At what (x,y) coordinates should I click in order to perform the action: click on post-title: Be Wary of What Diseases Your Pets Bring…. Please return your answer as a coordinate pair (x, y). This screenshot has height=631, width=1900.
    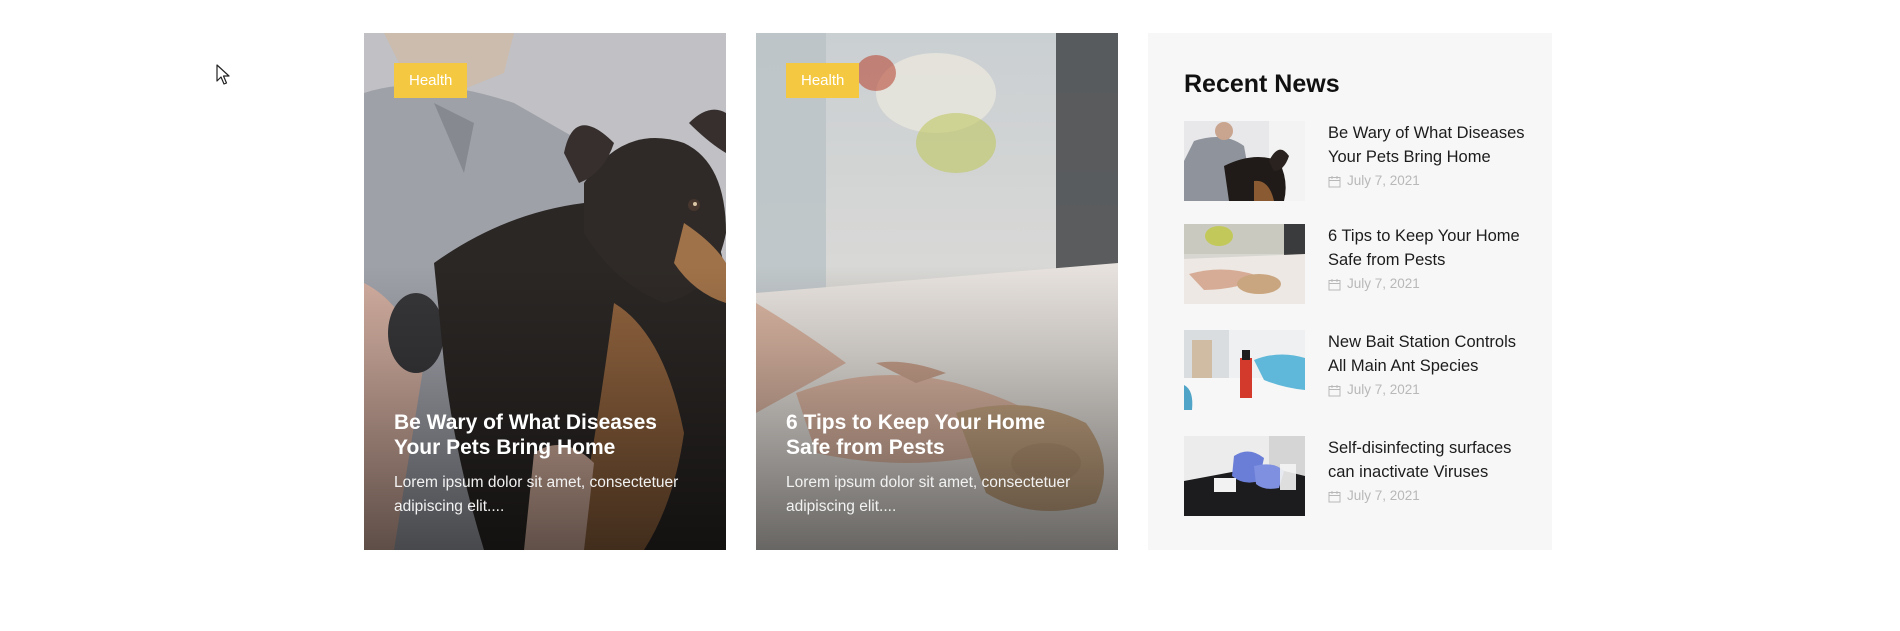
    Looking at the image, I should click on (548, 435).